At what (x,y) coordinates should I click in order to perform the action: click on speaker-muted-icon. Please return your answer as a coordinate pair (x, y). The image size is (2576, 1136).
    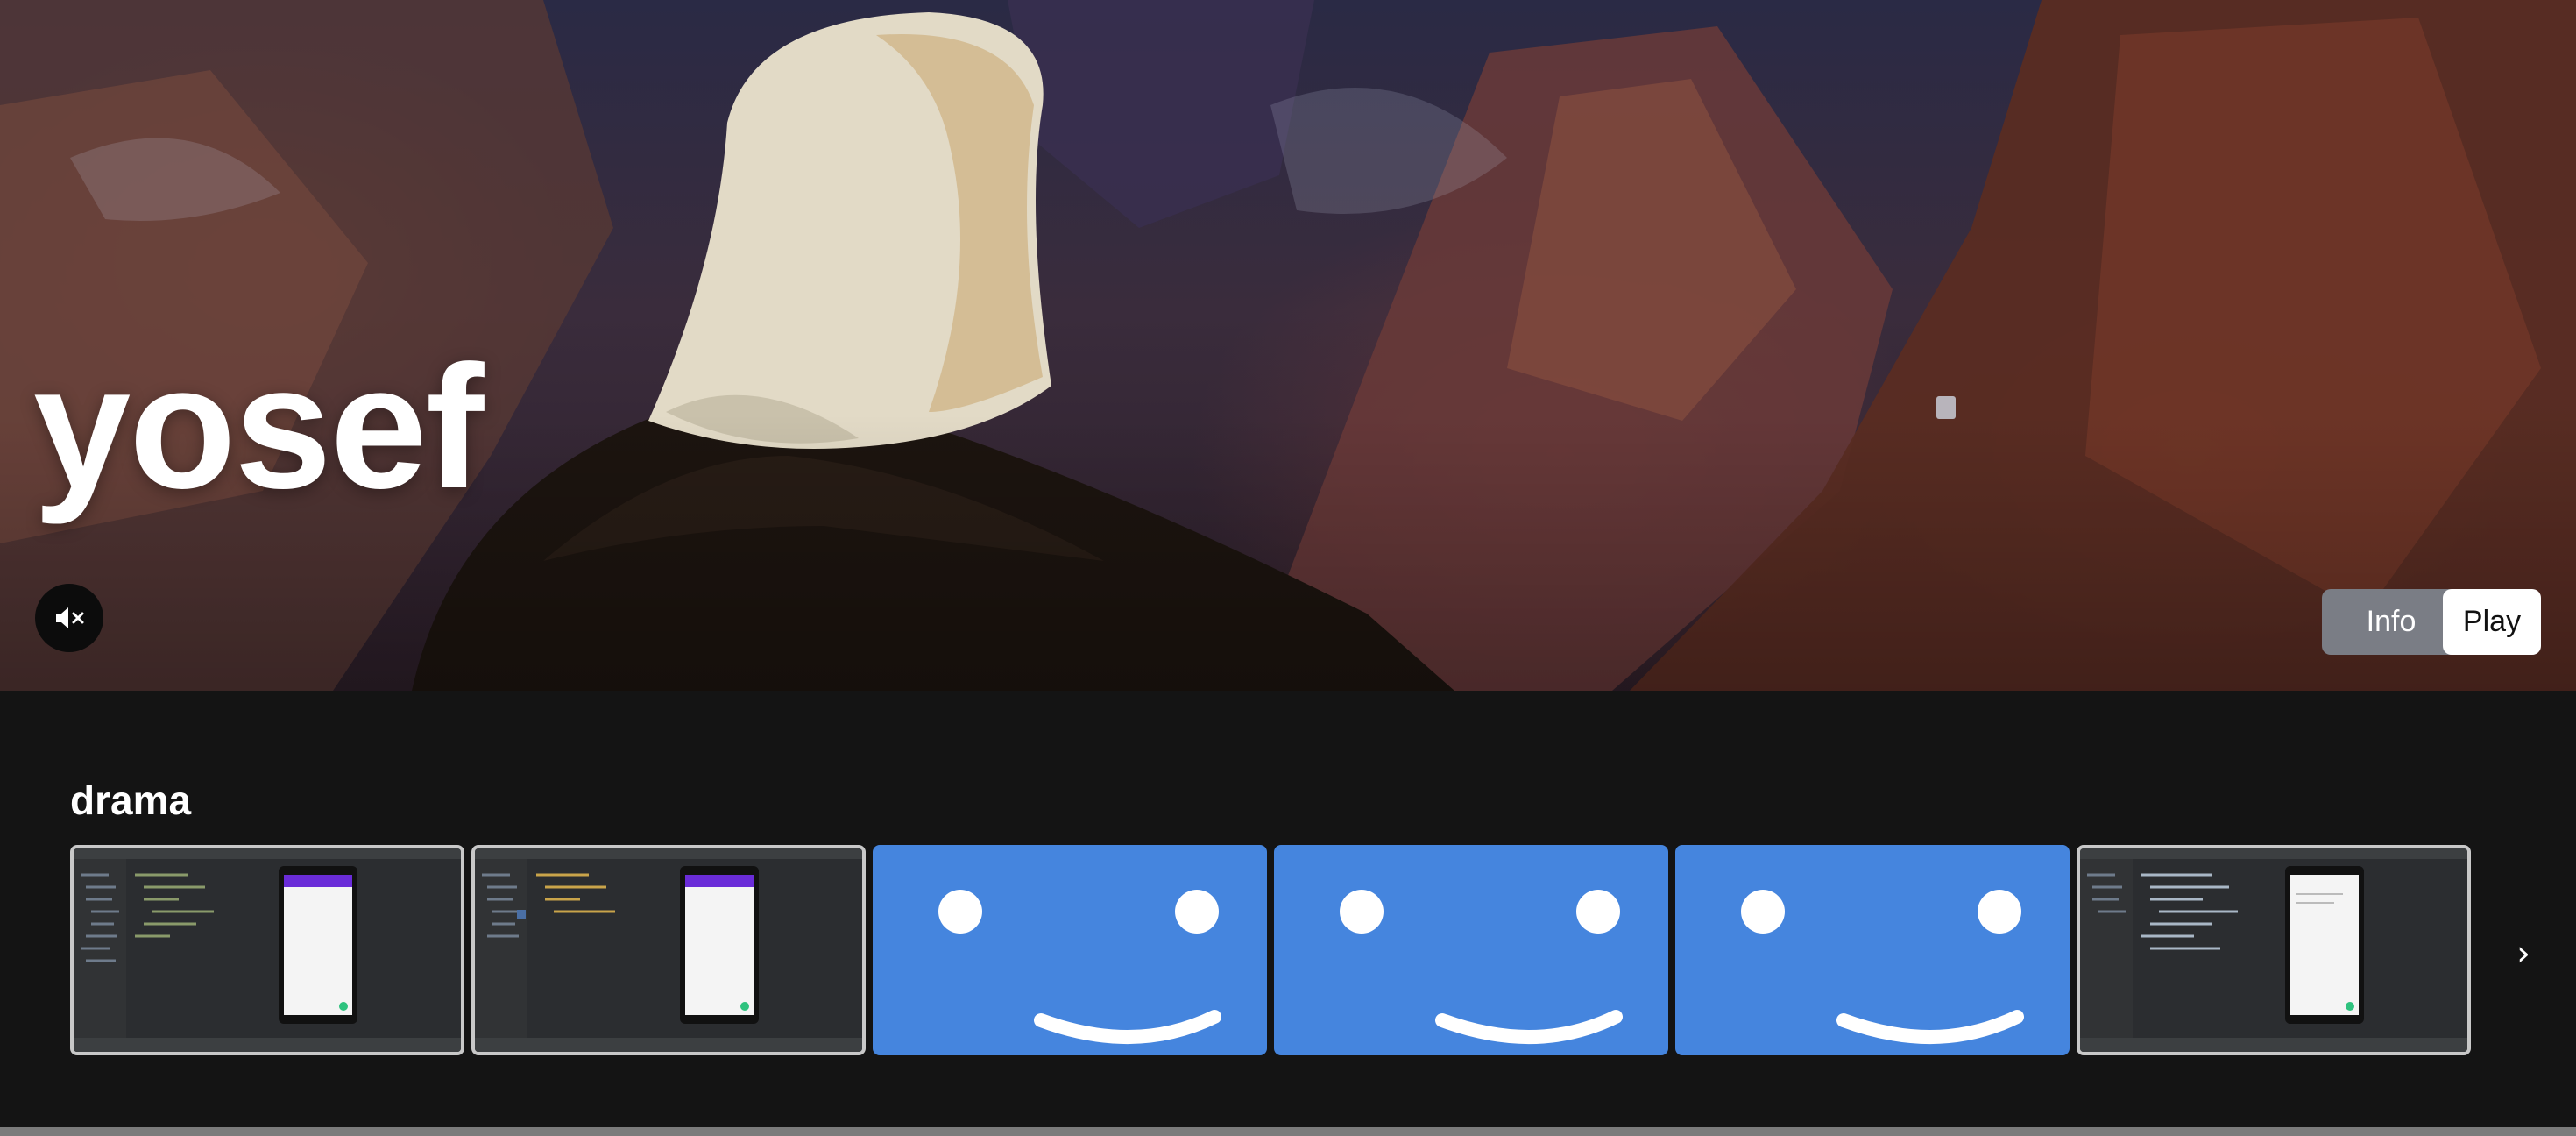
    Looking at the image, I should click on (70, 617).